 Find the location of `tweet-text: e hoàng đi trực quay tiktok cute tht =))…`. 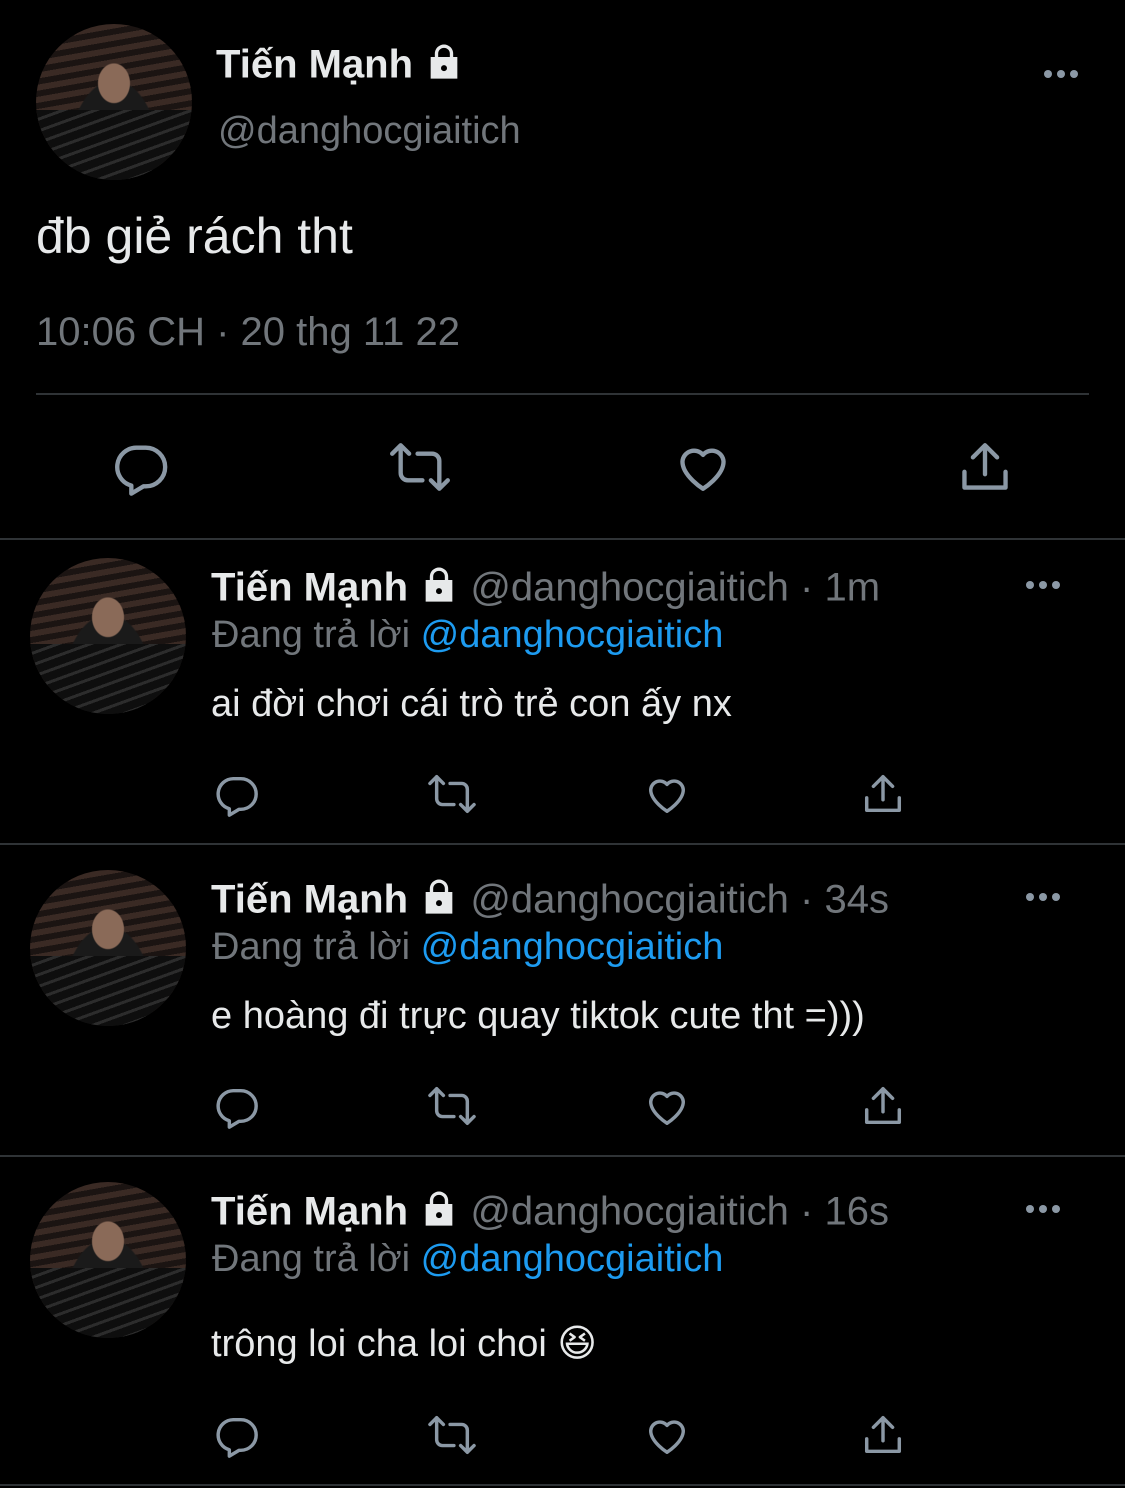

tweet-text: e hoàng đi trực quay tiktok cute tht =))… is located at coordinates (538, 1016).